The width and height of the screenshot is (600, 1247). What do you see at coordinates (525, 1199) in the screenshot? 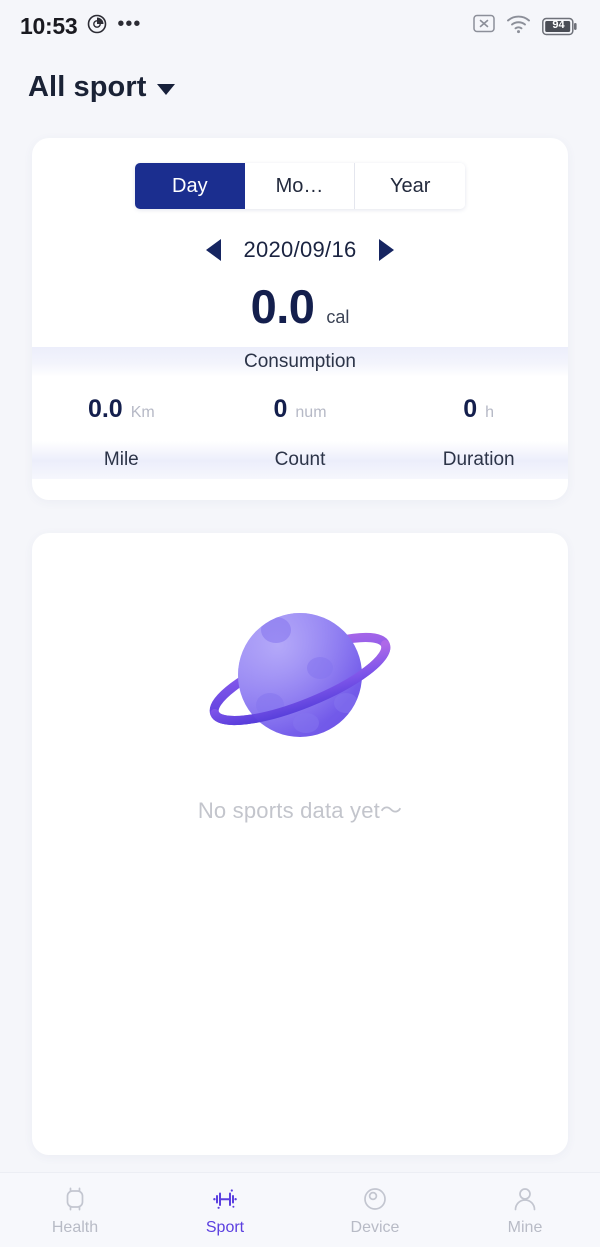
I see `person-icon` at bounding box center [525, 1199].